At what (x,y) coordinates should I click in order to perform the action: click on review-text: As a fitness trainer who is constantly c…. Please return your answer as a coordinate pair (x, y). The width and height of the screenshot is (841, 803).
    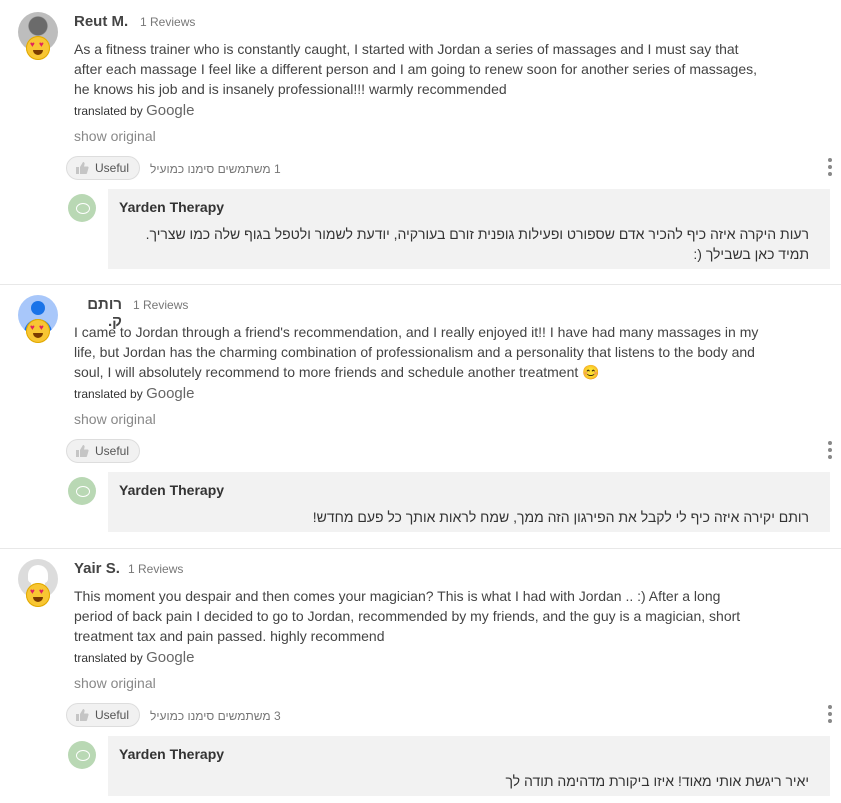
    Looking at the image, I should click on (416, 69).